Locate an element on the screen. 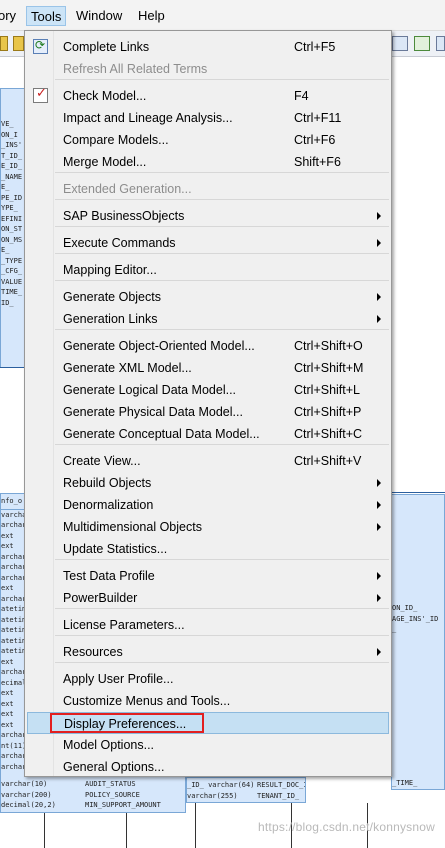 Image resolution: width=445 pixels, height=848 pixels. menu-item-generate-xml: Generate XML Model... Ctrl+Shift+M is located at coordinates (208, 368).